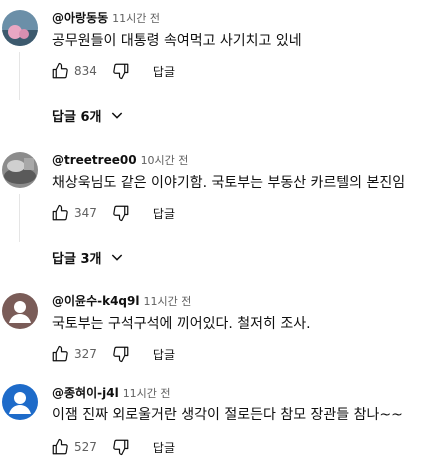 This screenshot has width=438, height=459. I want to click on comment-3-avatar, so click(20, 311).